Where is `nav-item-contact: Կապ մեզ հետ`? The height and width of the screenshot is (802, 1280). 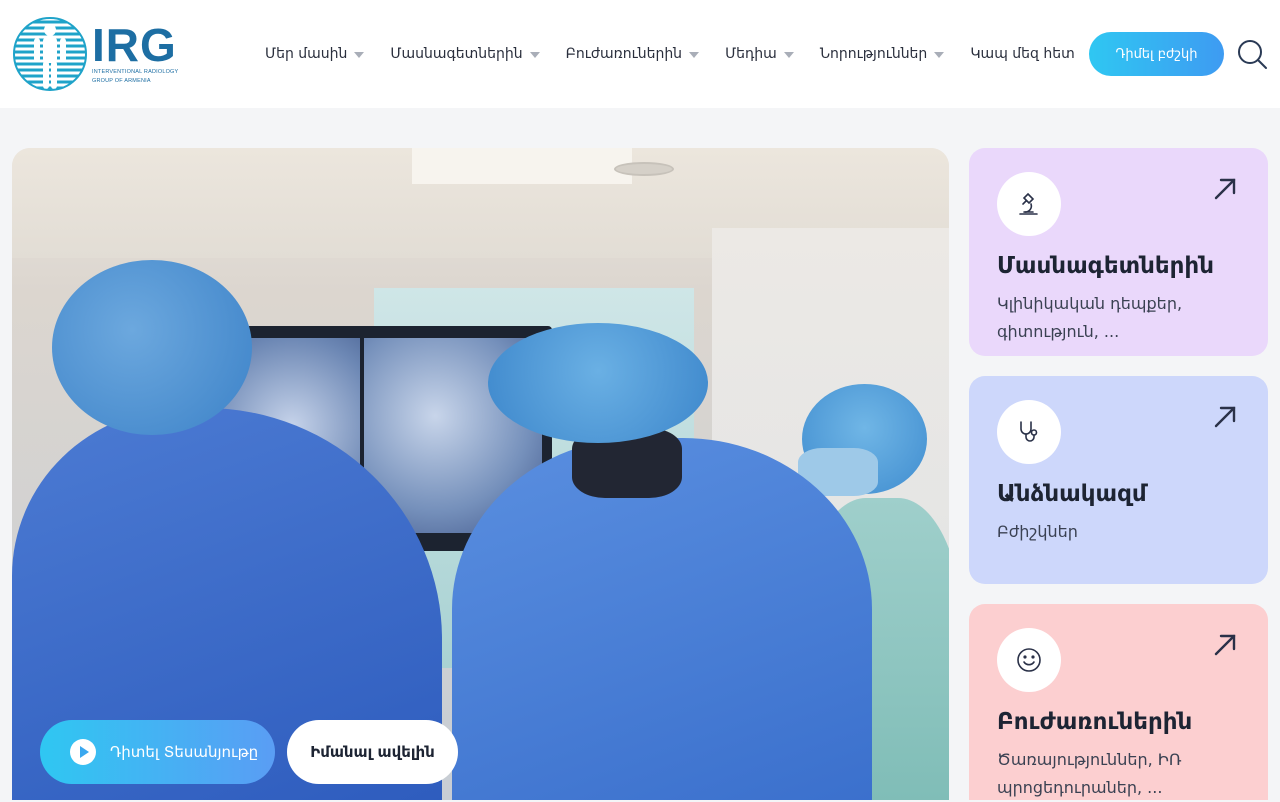
nav-item-contact: Կապ մեզ հետ is located at coordinates (1022, 54).